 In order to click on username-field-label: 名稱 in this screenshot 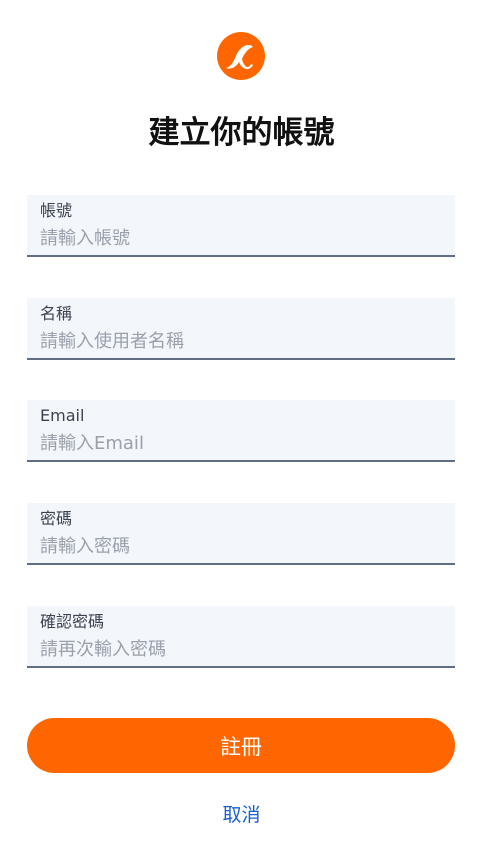, I will do `click(56, 313)`.